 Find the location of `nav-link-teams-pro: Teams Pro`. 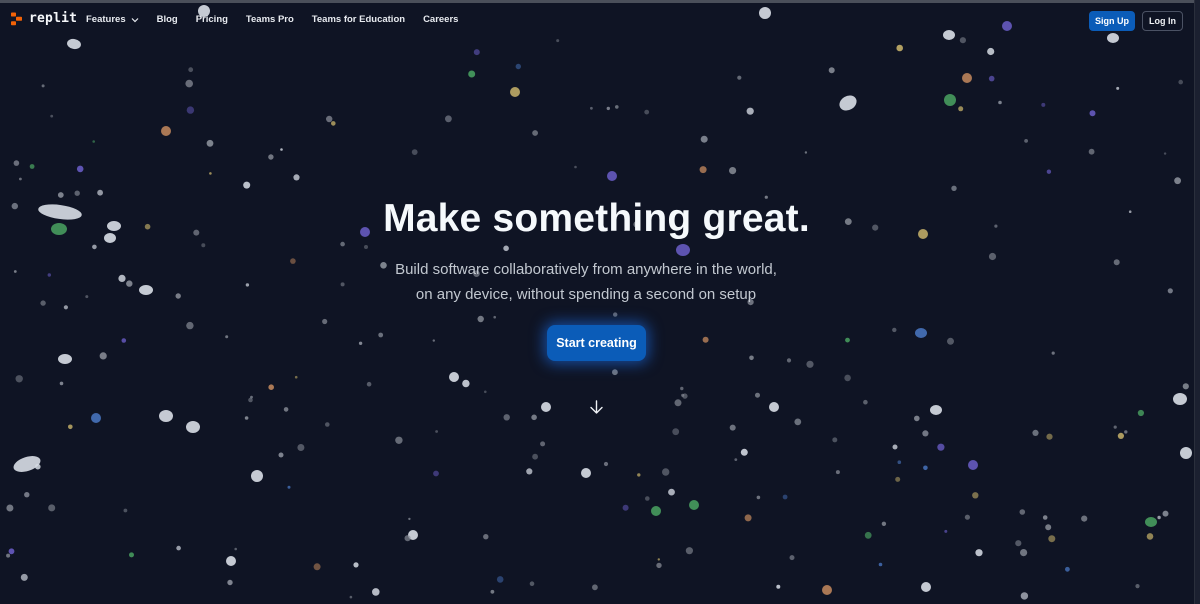

nav-link-teams-pro: Teams Pro is located at coordinates (270, 19).